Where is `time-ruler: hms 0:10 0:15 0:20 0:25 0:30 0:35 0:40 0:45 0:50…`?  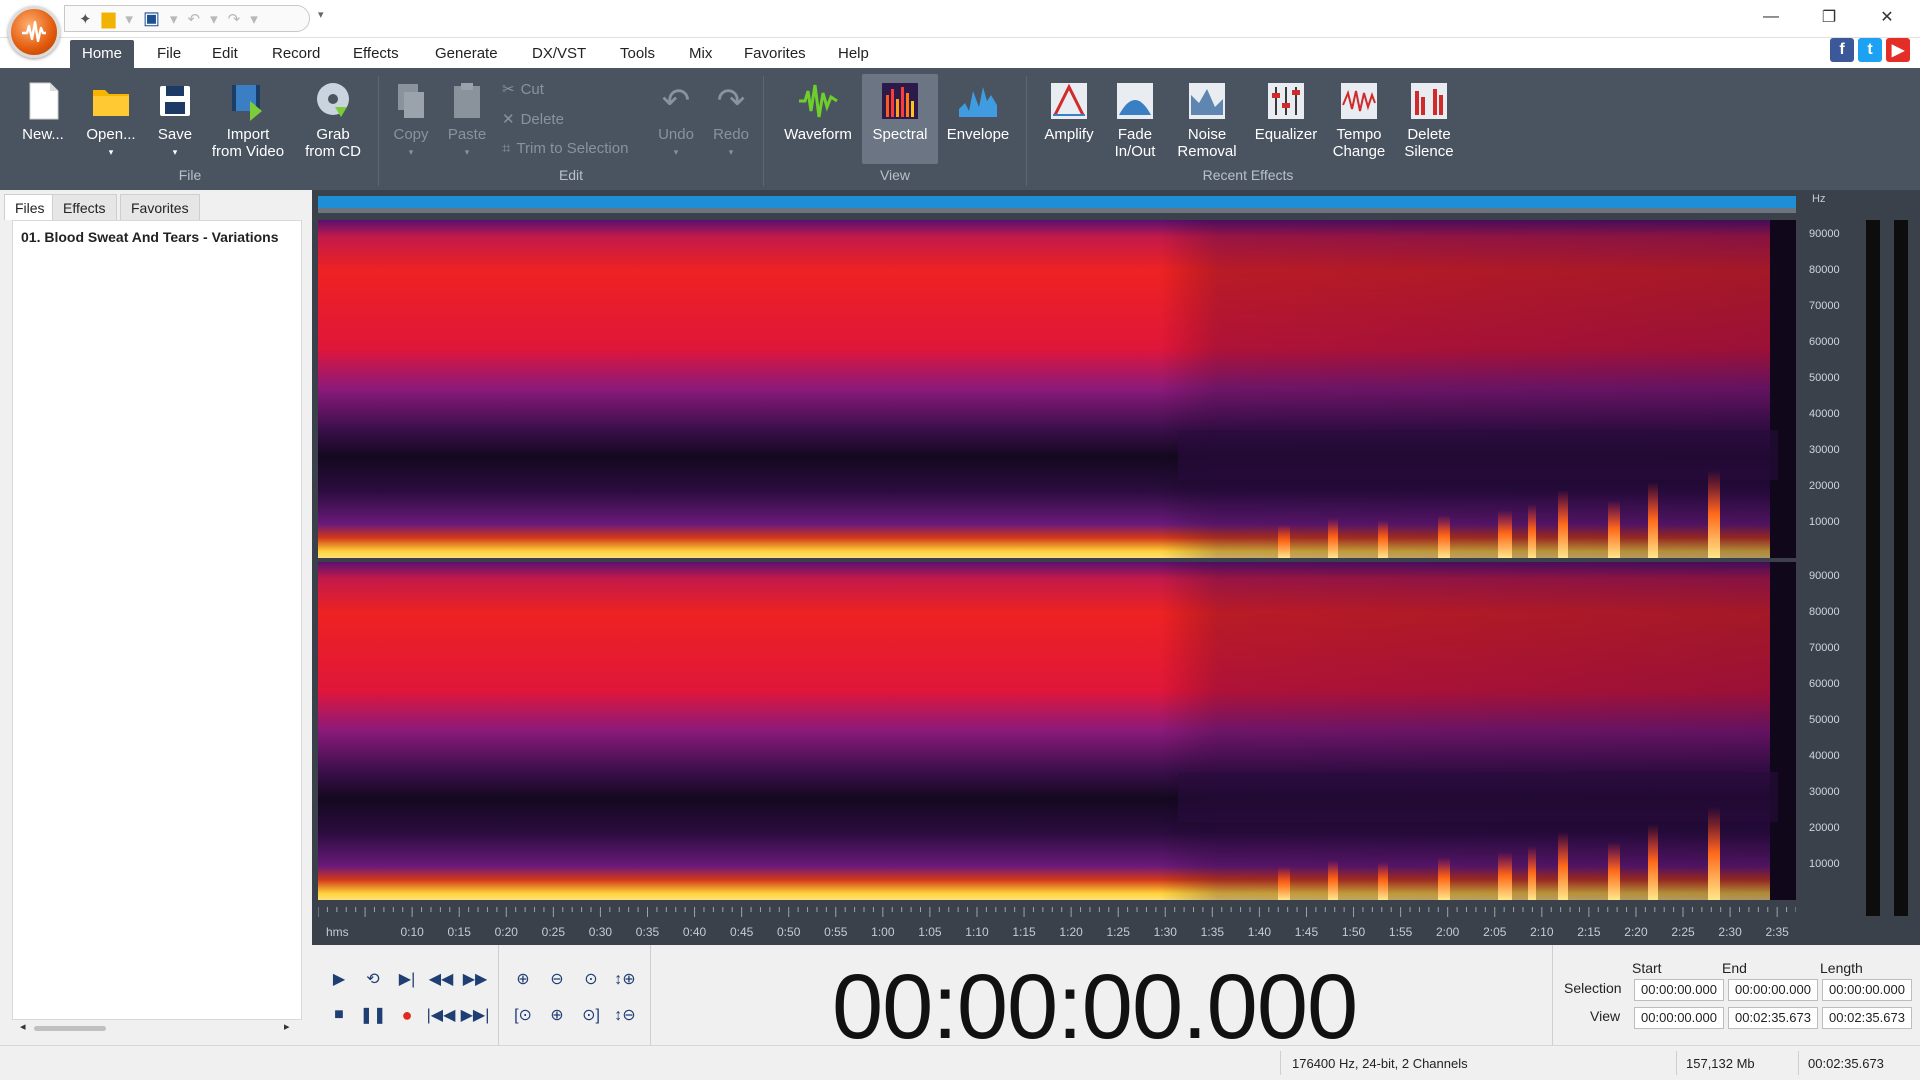
time-ruler: hms 0:10 0:15 0:20 0:25 0:30 0:35 0:40 0:45 0:50… is located at coordinates (1057, 926).